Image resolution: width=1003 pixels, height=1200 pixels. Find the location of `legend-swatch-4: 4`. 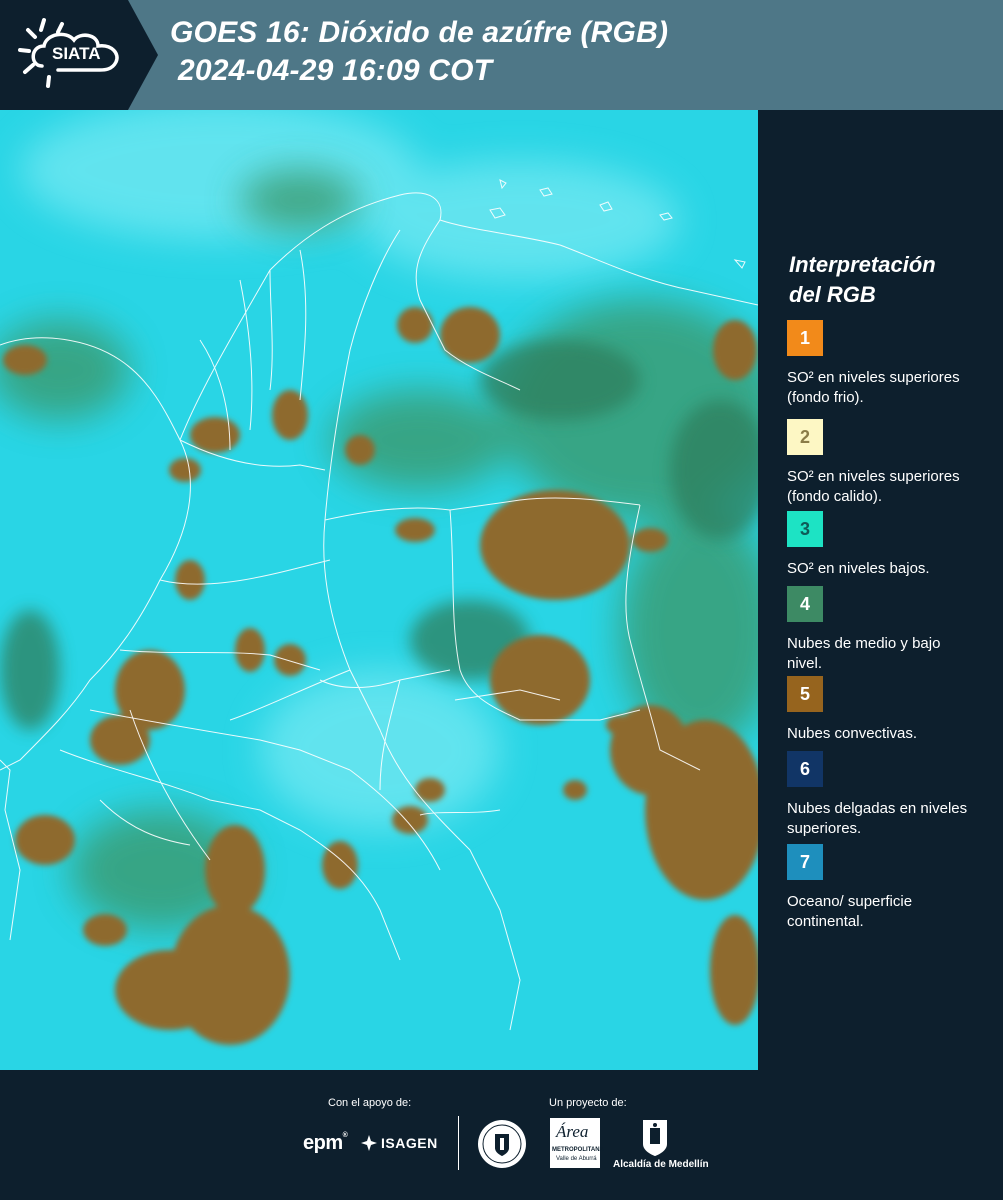

legend-swatch-4: 4 is located at coordinates (805, 604).